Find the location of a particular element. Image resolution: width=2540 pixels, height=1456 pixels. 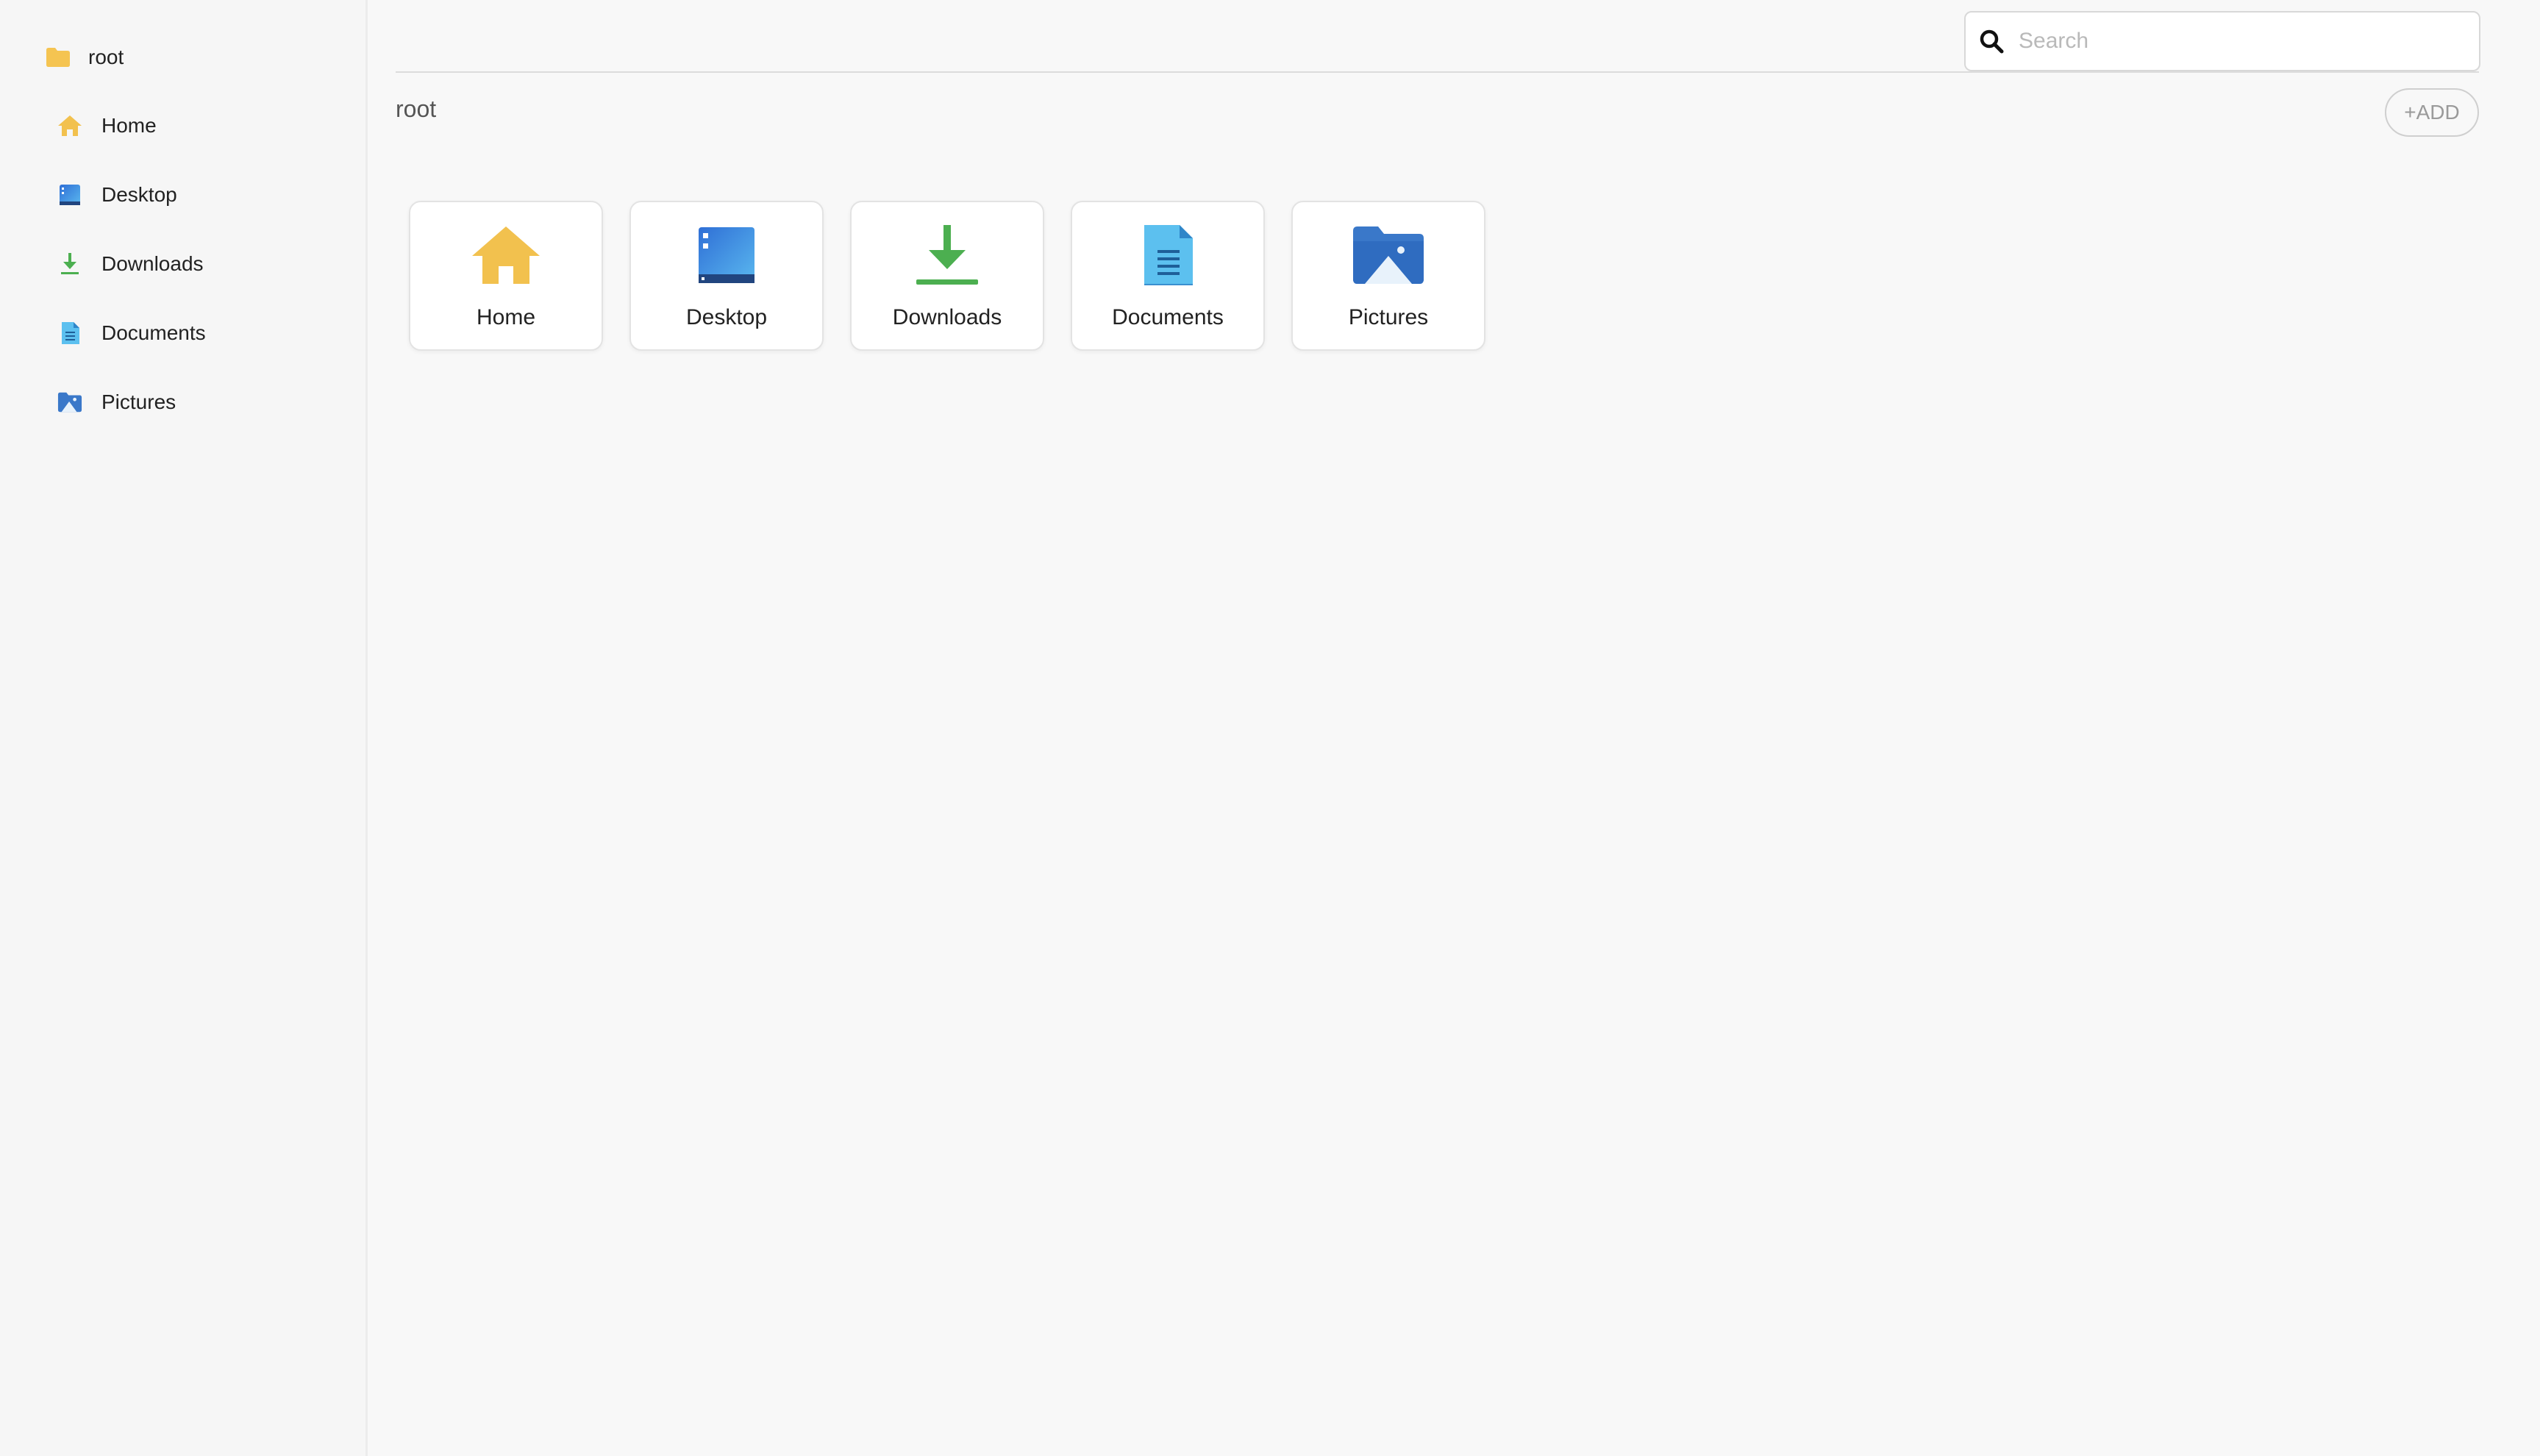

folder-tile-documents: Documents is located at coordinates (1168, 276).